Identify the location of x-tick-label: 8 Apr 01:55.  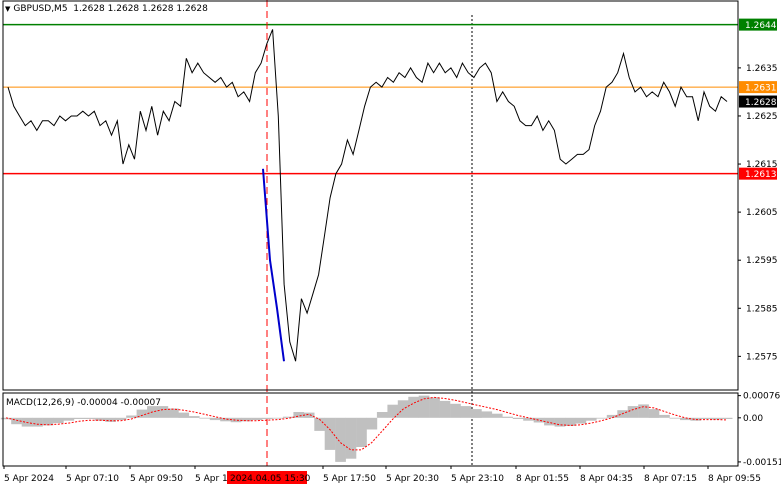
(542, 479).